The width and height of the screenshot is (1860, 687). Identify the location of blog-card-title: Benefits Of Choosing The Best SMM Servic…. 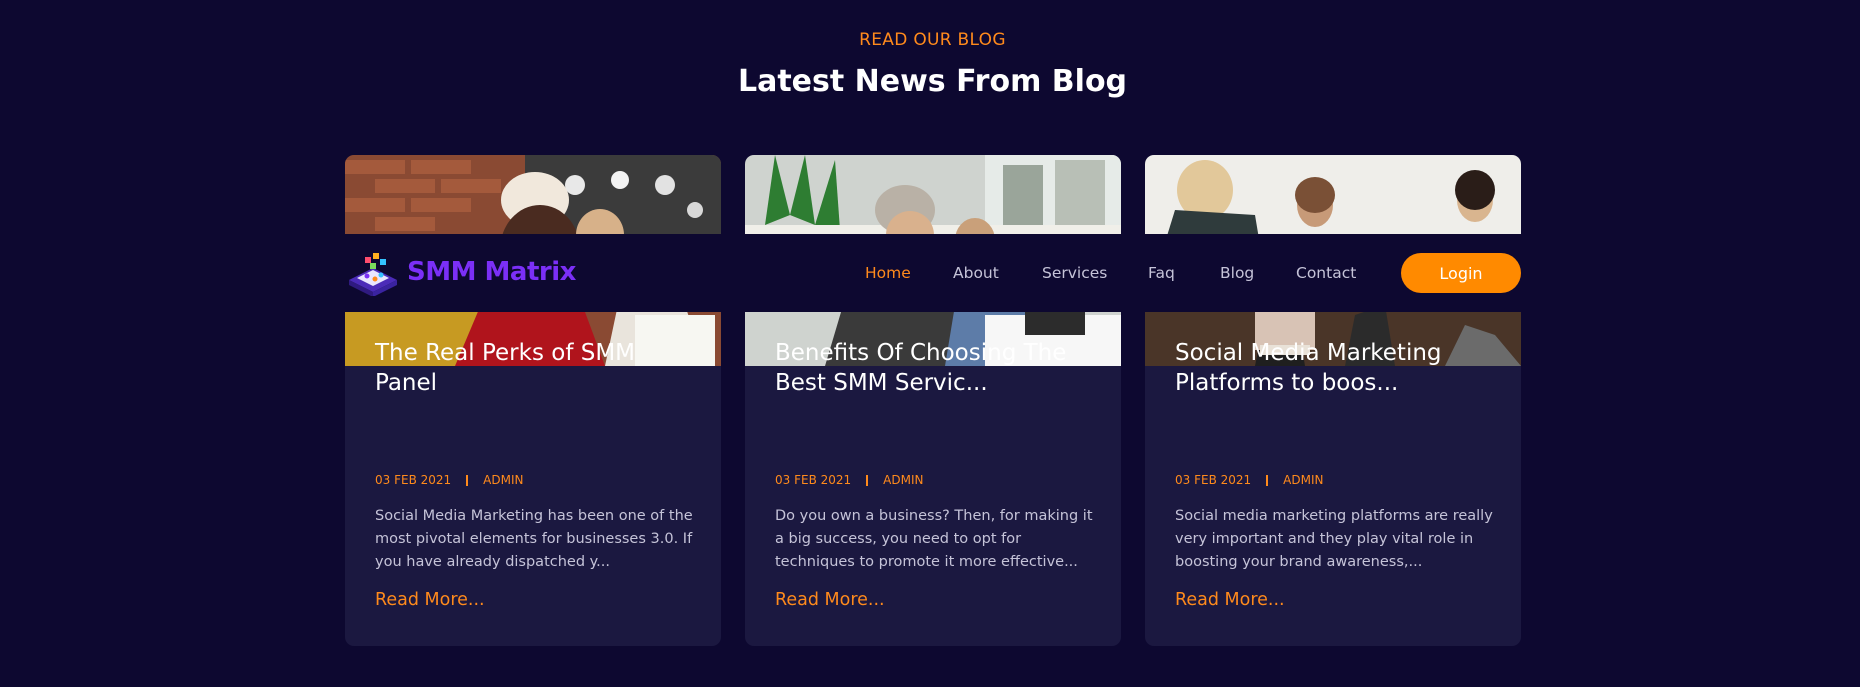
(935, 368).